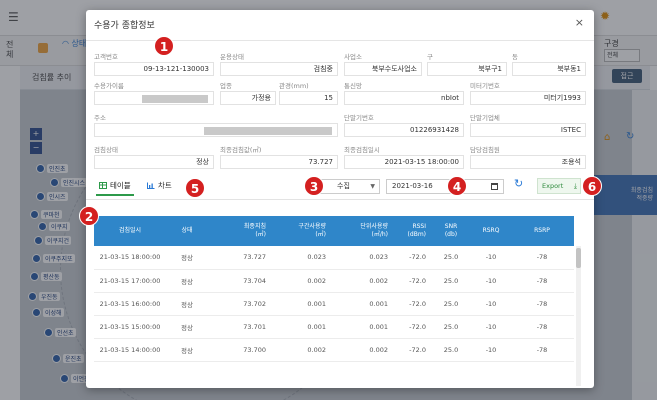  Describe the element at coordinates (578, 316) in the screenshot. I see `table-scrollbar` at that location.